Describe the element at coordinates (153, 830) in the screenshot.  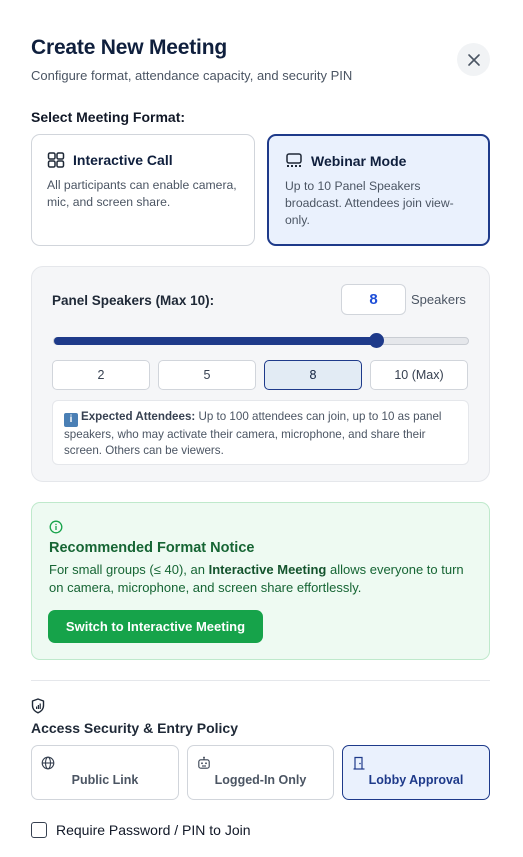
I see `require-pin-label: Require Password / PIN to Join` at that location.